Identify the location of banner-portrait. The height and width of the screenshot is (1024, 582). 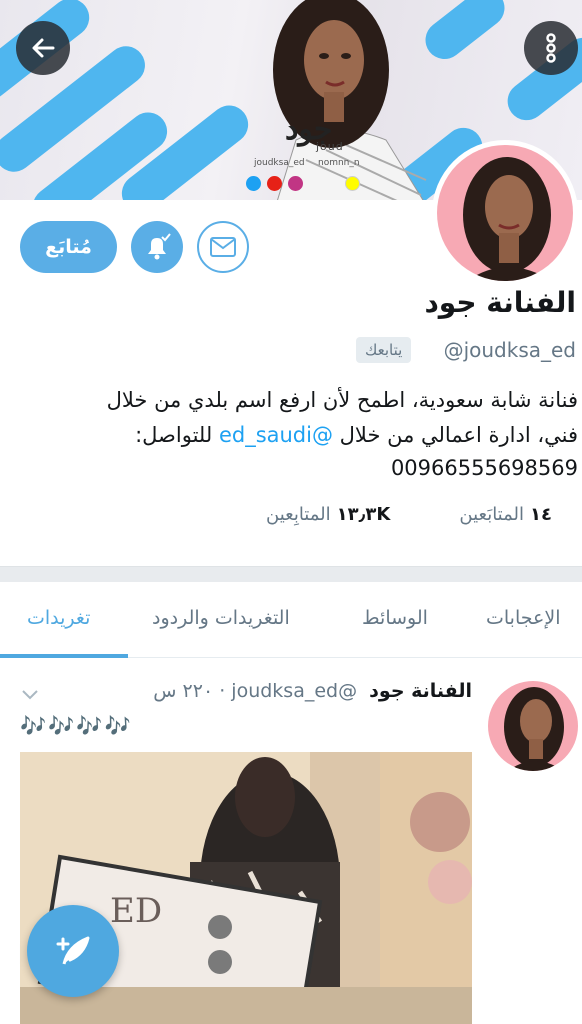
(350, 100).